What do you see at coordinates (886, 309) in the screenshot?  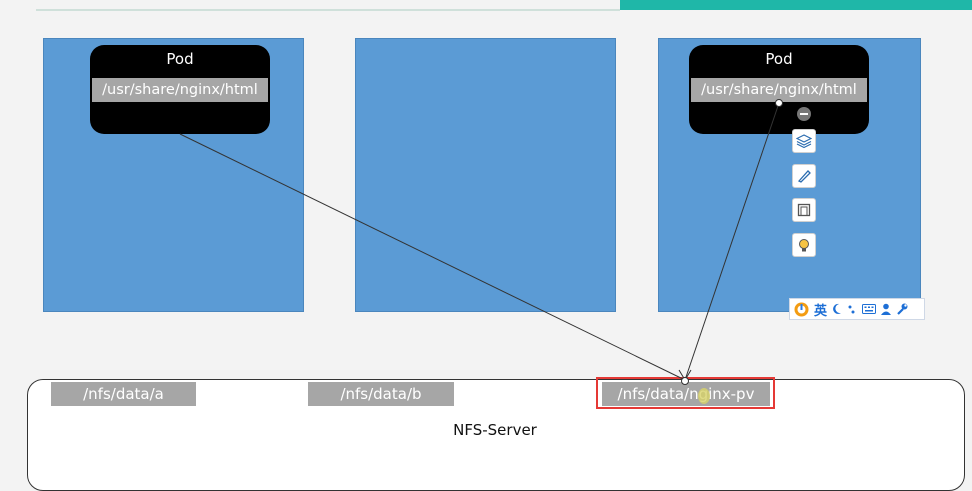 I see `user-icon` at bounding box center [886, 309].